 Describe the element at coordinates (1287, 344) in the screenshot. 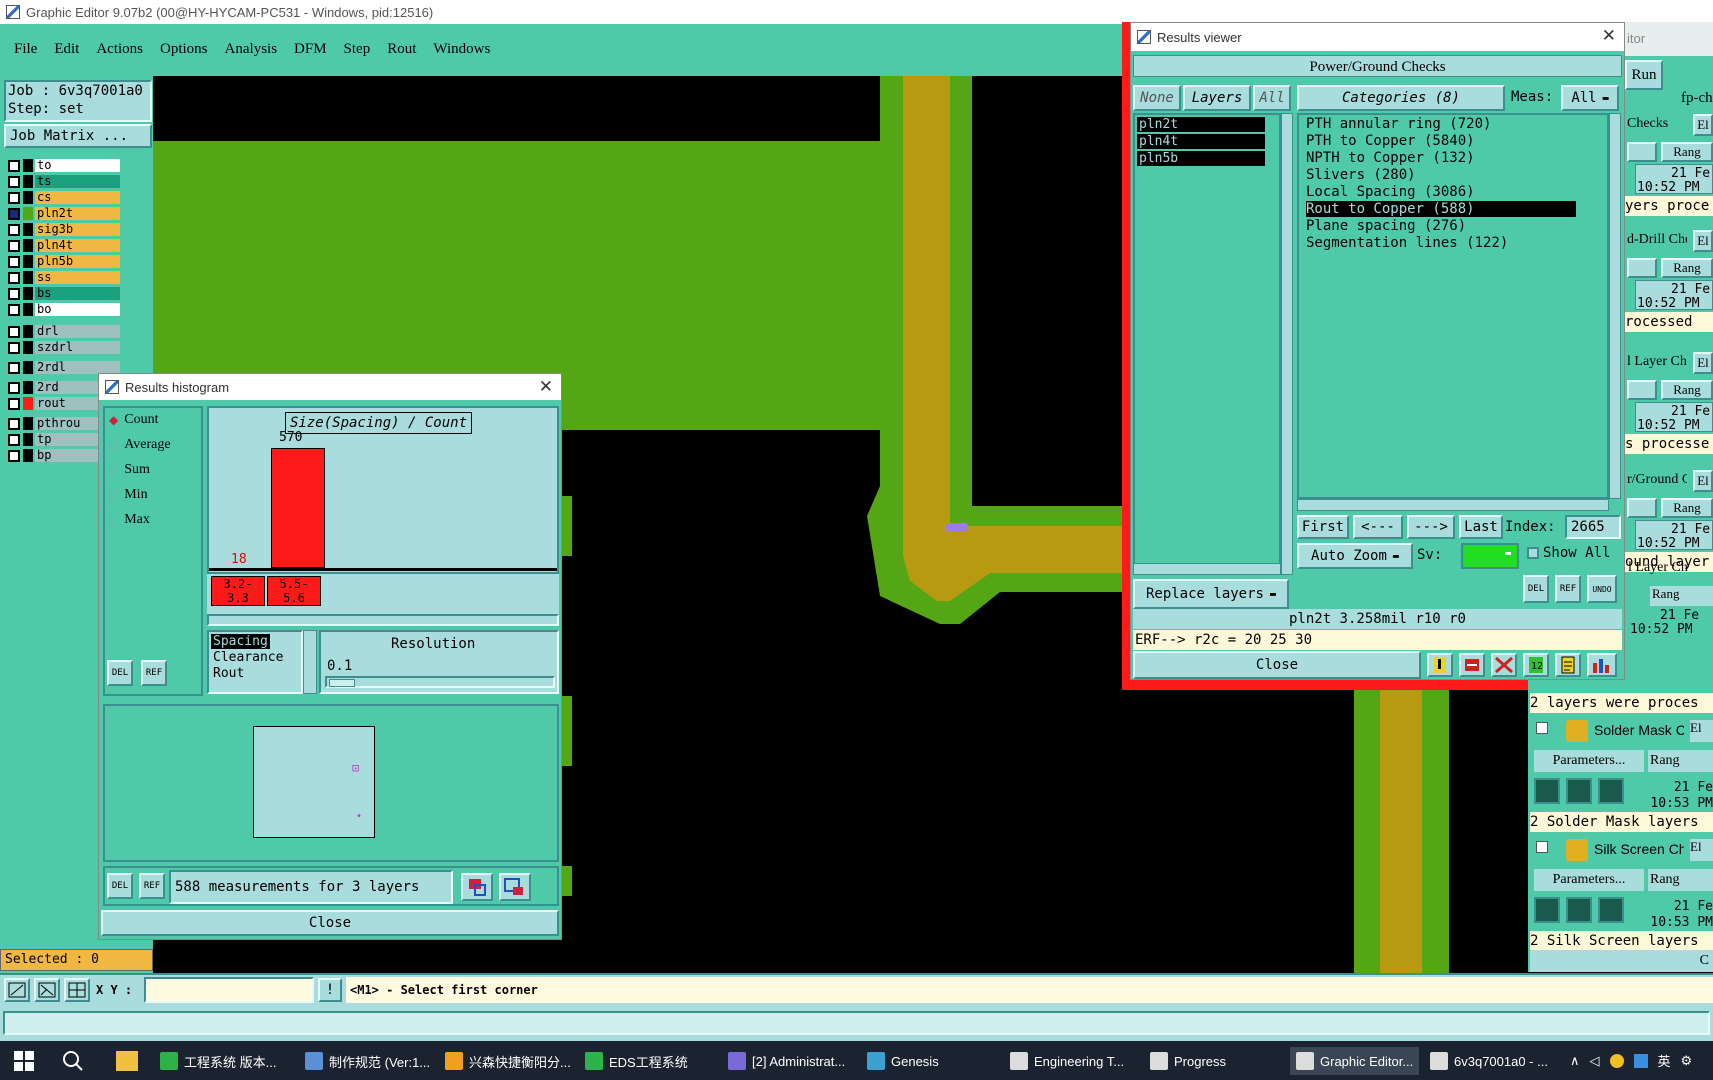

I see `layer-list-vscroll` at that location.